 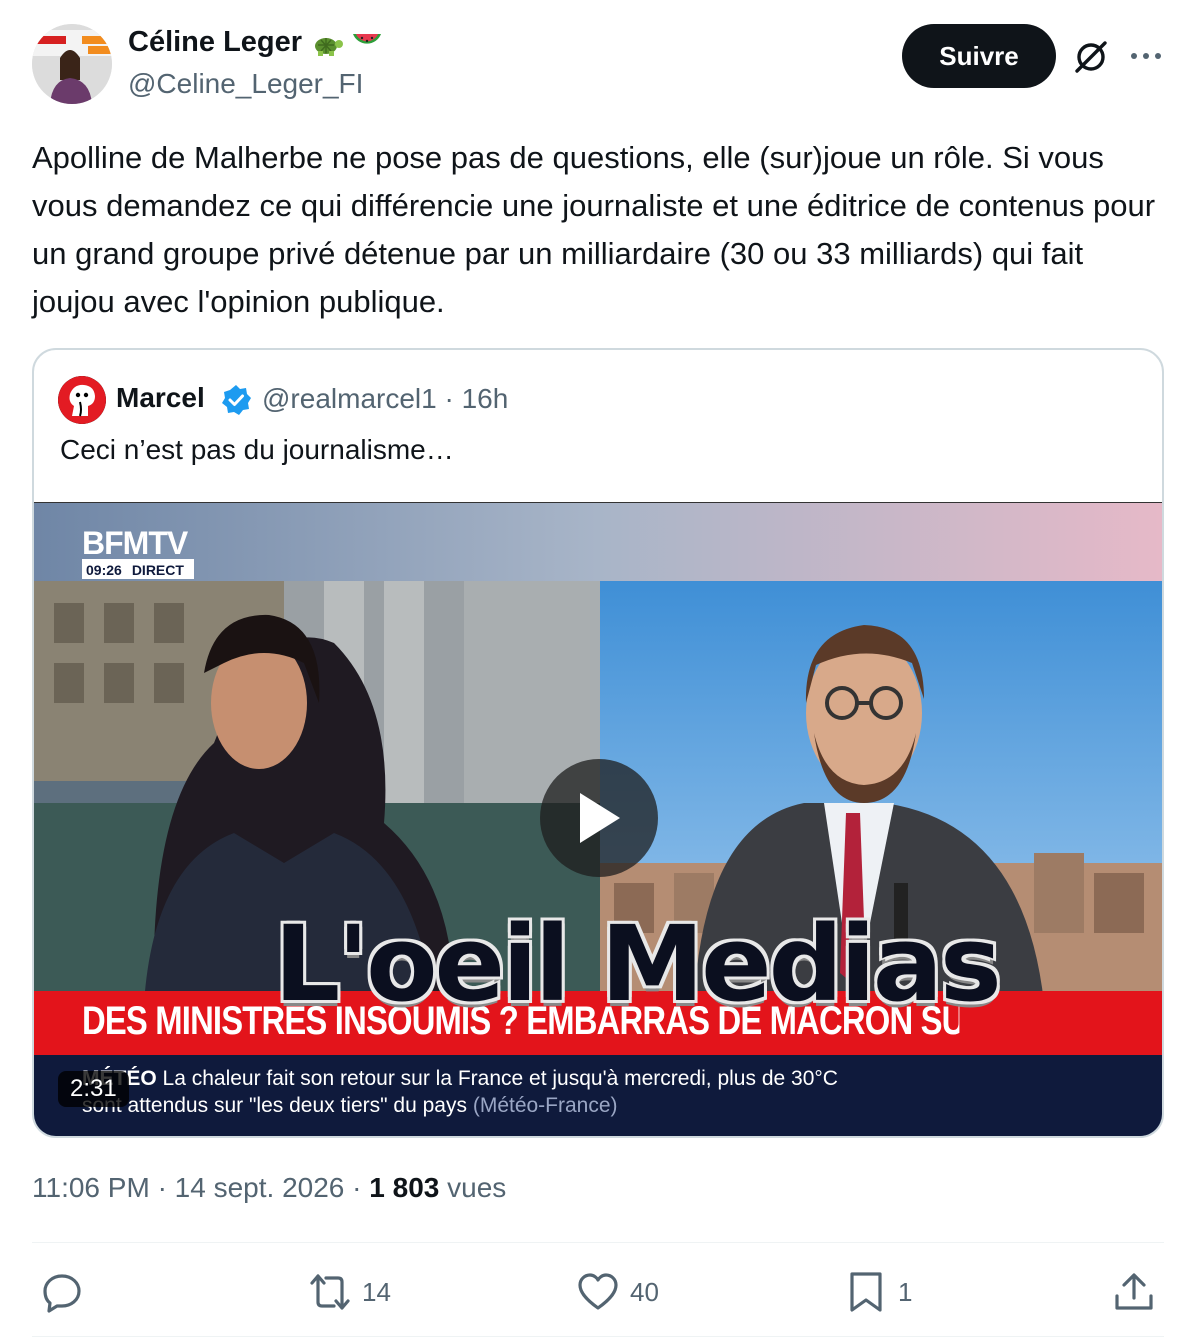 What do you see at coordinates (1091, 57) in the screenshot?
I see `grok-icon` at bounding box center [1091, 57].